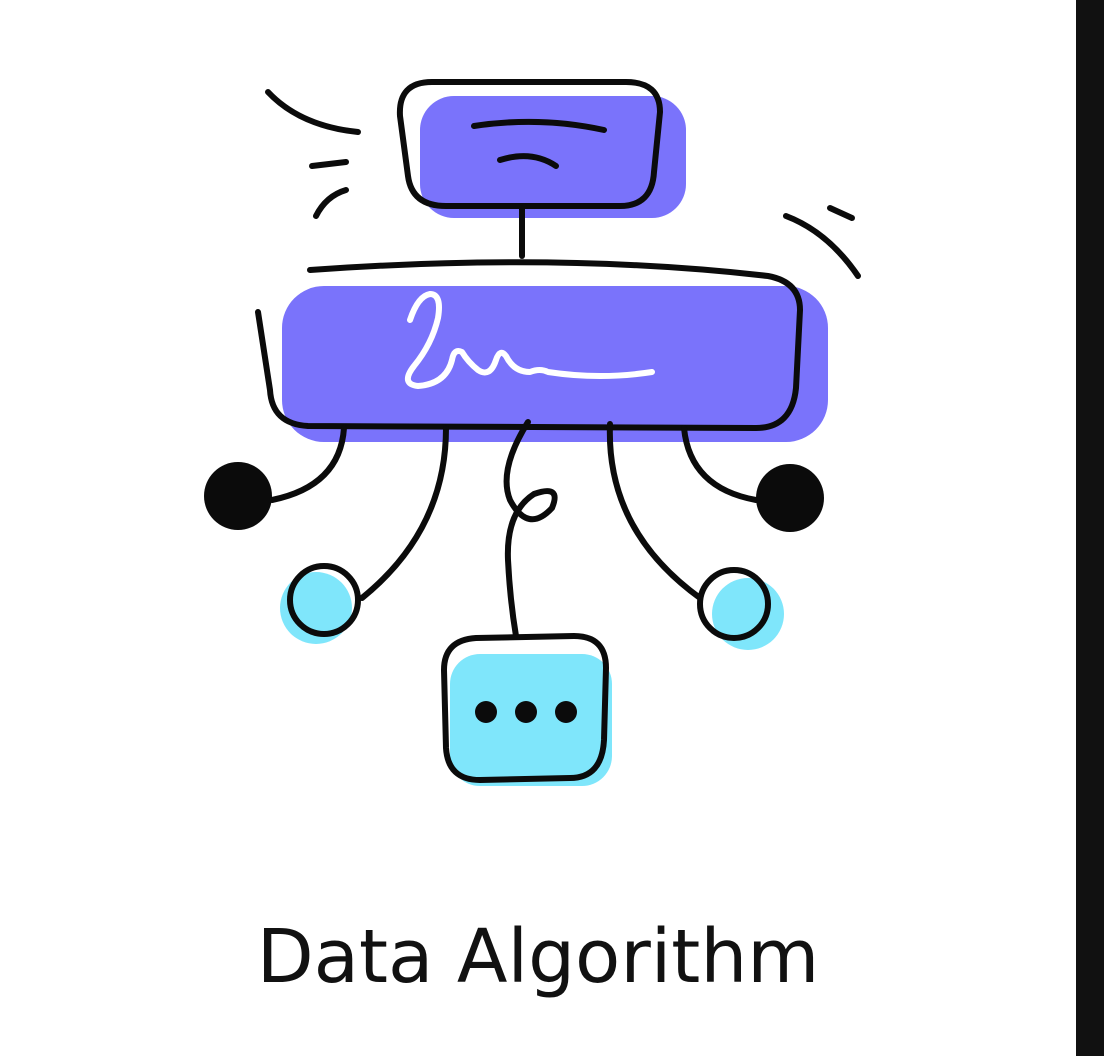  I want to click on motion-lines-left-icon, so click(313, 154).